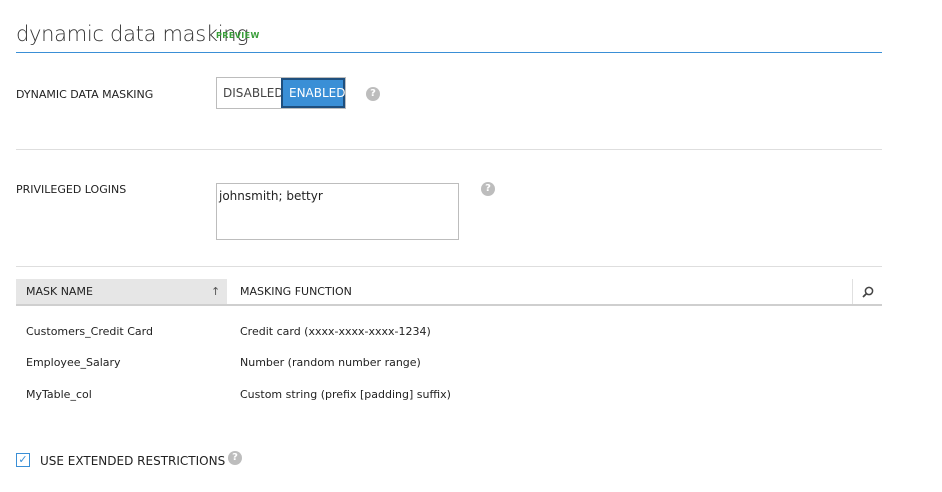 The height and width of the screenshot is (492, 942). I want to click on column-header-masking-function: MASKING FUNCTION, so click(540, 291).